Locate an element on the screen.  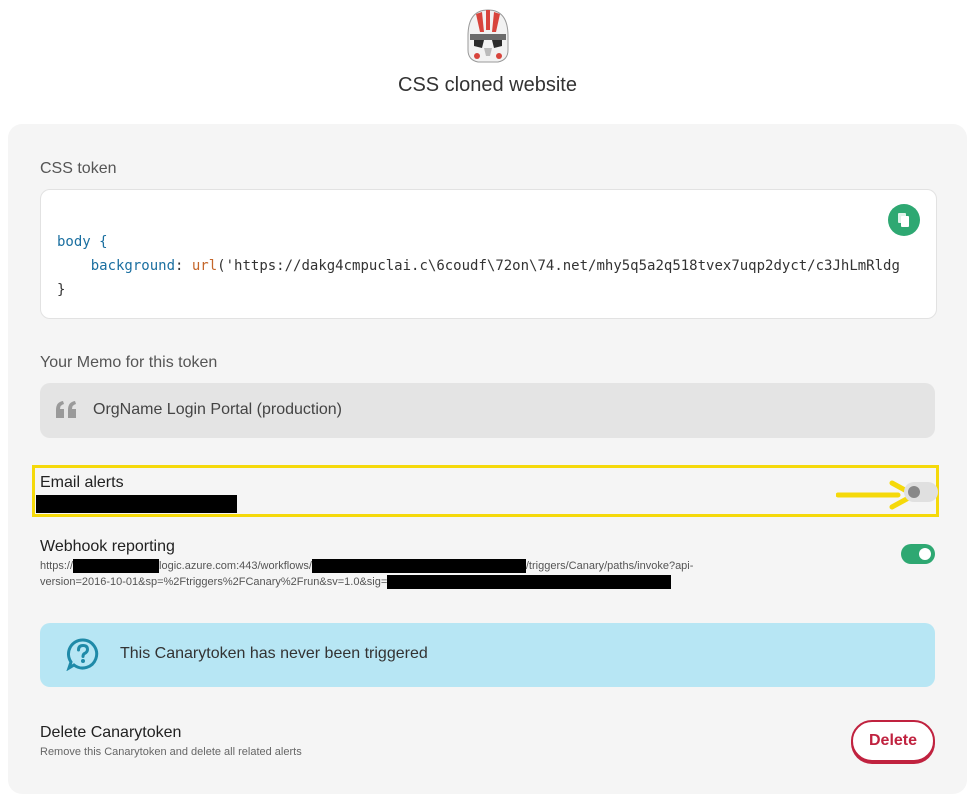
email-alerts-toggle is located at coordinates (921, 492).